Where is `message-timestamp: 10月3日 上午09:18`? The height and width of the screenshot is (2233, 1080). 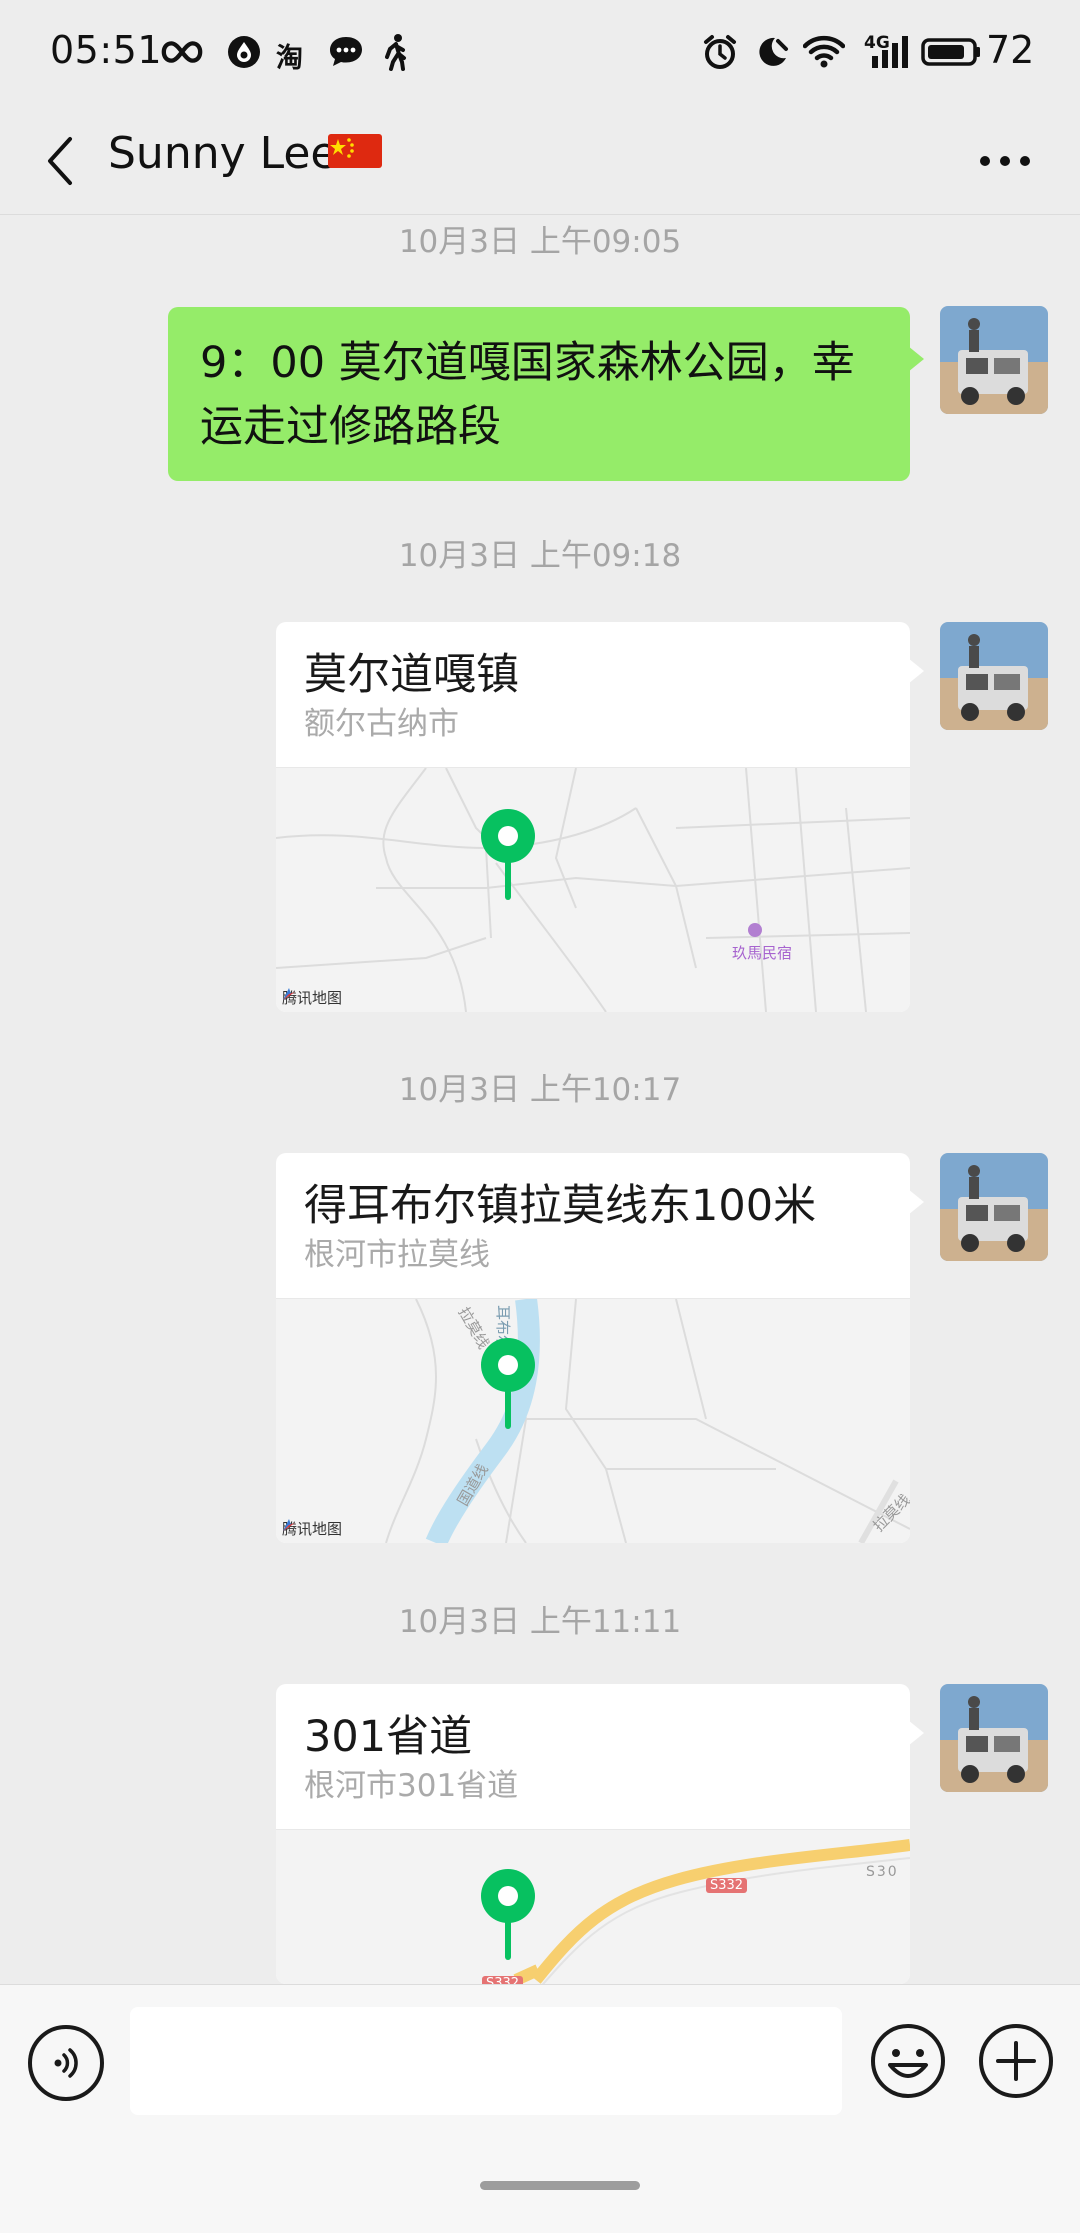
message-timestamp: 10月3日 上午09:18 is located at coordinates (540, 556).